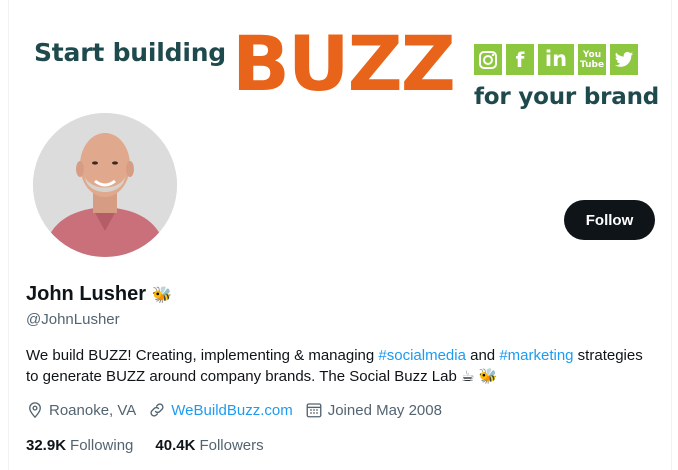  I want to click on facebook-icon: f, so click(520, 59).